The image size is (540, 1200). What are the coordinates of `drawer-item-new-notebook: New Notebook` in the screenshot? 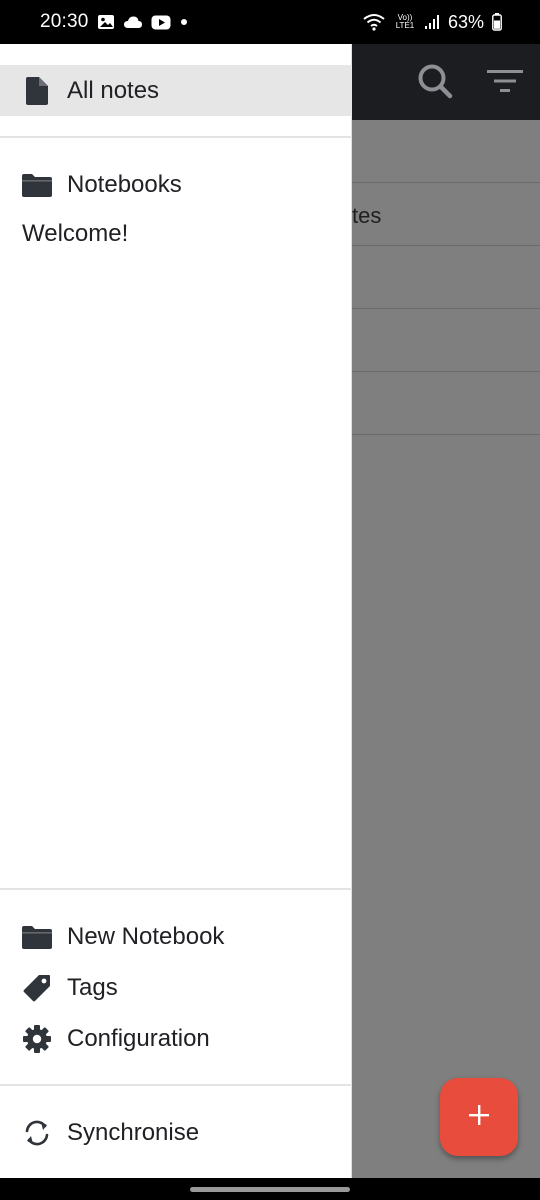 It's located at (176, 937).